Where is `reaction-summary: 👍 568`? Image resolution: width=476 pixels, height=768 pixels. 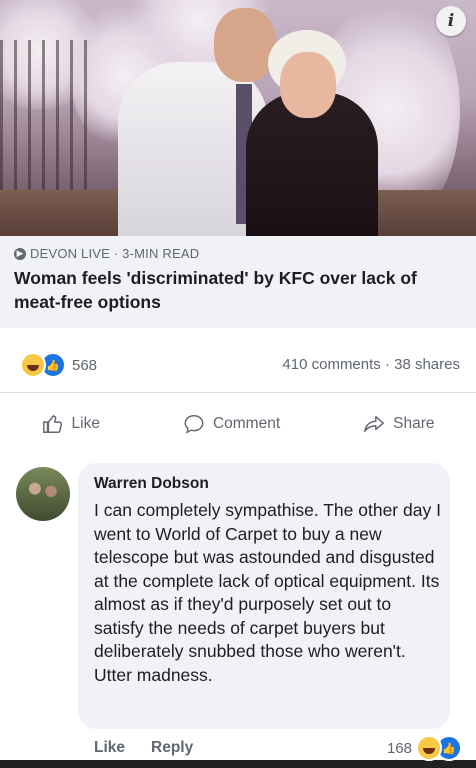 reaction-summary: 👍 568 is located at coordinates (58, 365).